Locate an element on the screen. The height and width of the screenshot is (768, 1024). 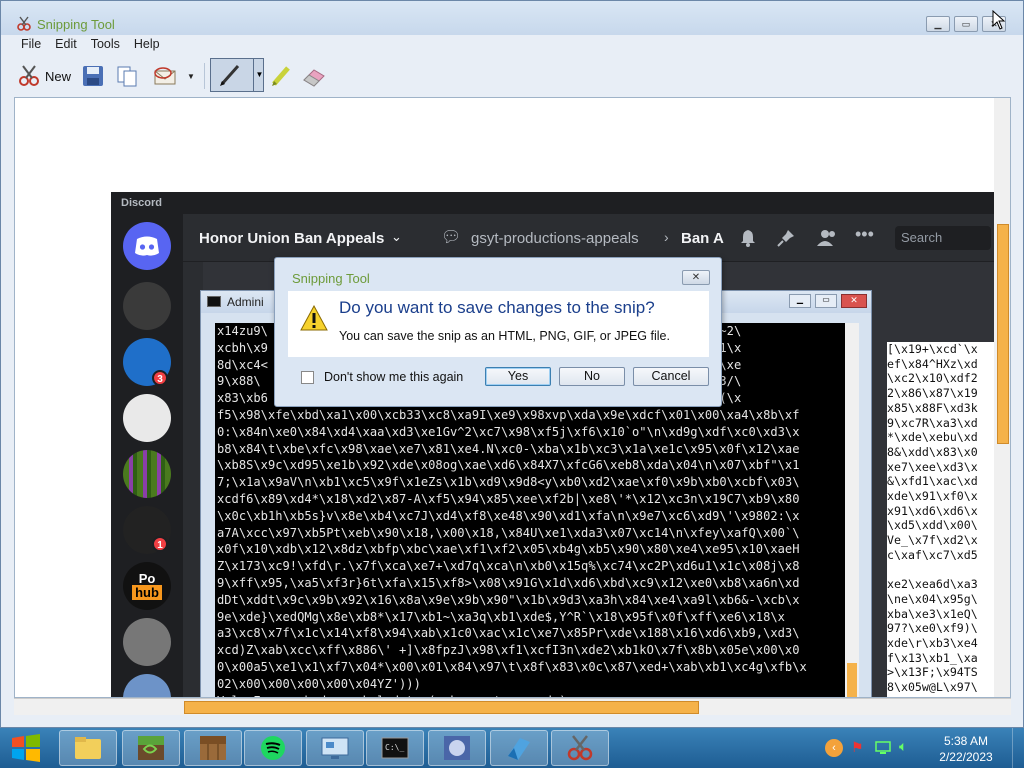
maximize-button: ▭ is located at coordinates (966, 24).